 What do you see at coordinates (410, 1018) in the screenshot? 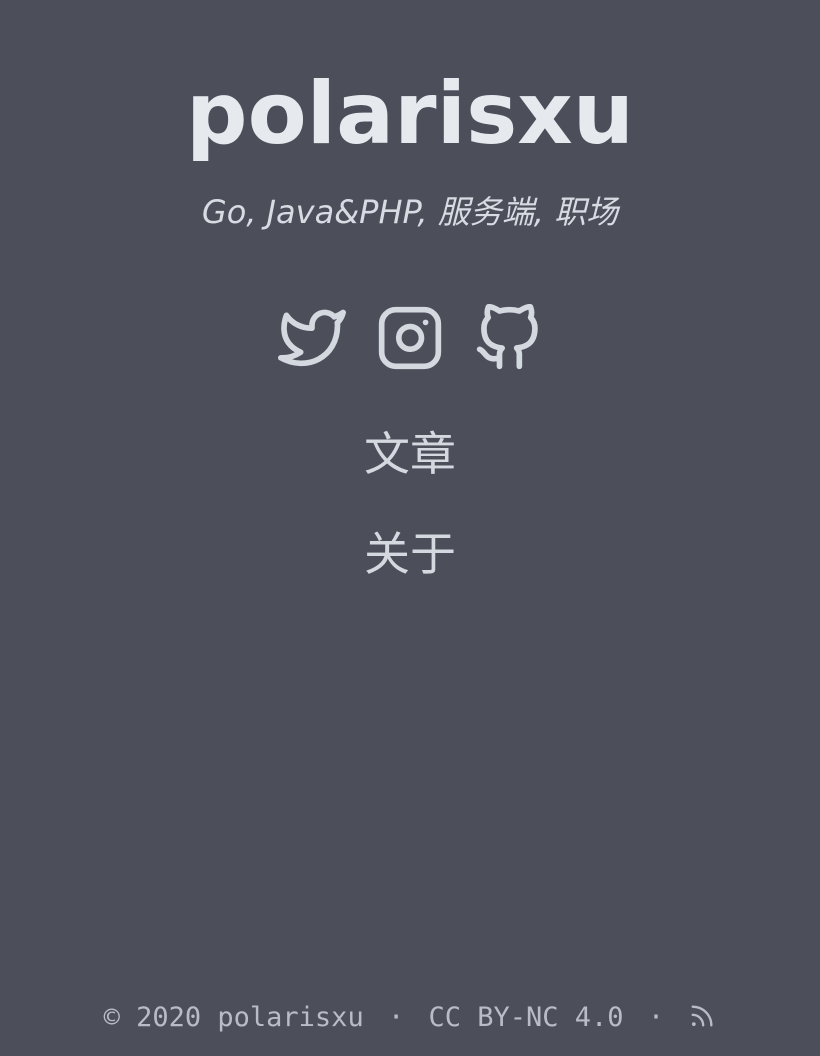
I see `site-footer: © 2020 polarisxu · CC BY-NC 4.0 ·` at bounding box center [410, 1018].